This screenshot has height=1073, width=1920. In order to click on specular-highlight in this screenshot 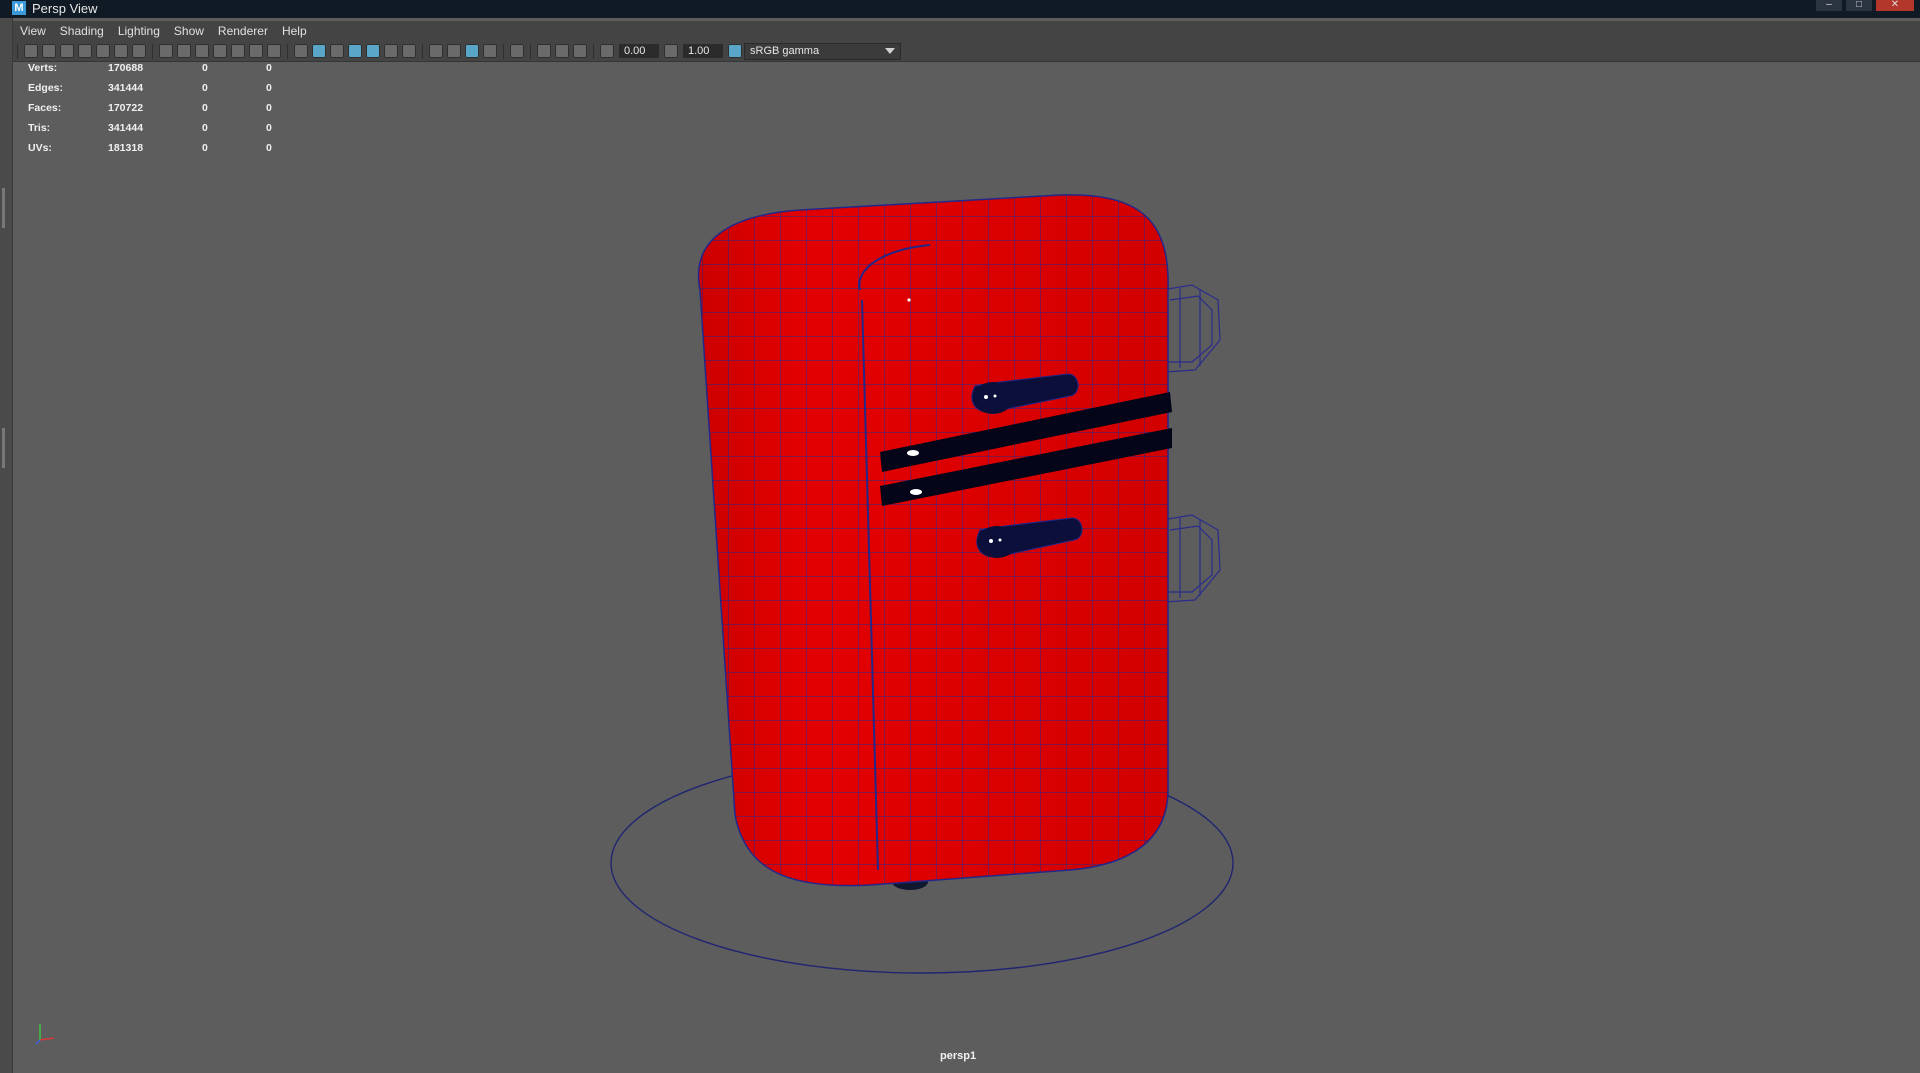, I will do `click(909, 300)`.